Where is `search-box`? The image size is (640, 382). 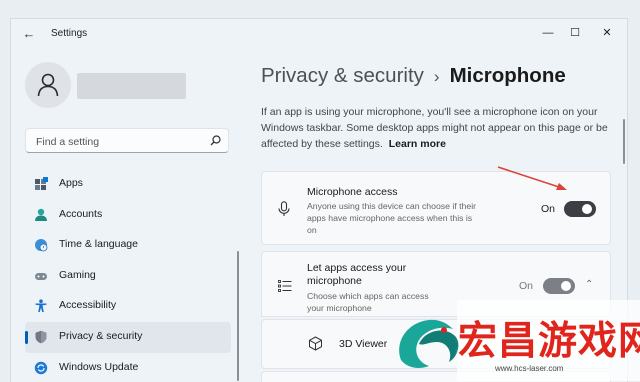 search-box is located at coordinates (127, 140).